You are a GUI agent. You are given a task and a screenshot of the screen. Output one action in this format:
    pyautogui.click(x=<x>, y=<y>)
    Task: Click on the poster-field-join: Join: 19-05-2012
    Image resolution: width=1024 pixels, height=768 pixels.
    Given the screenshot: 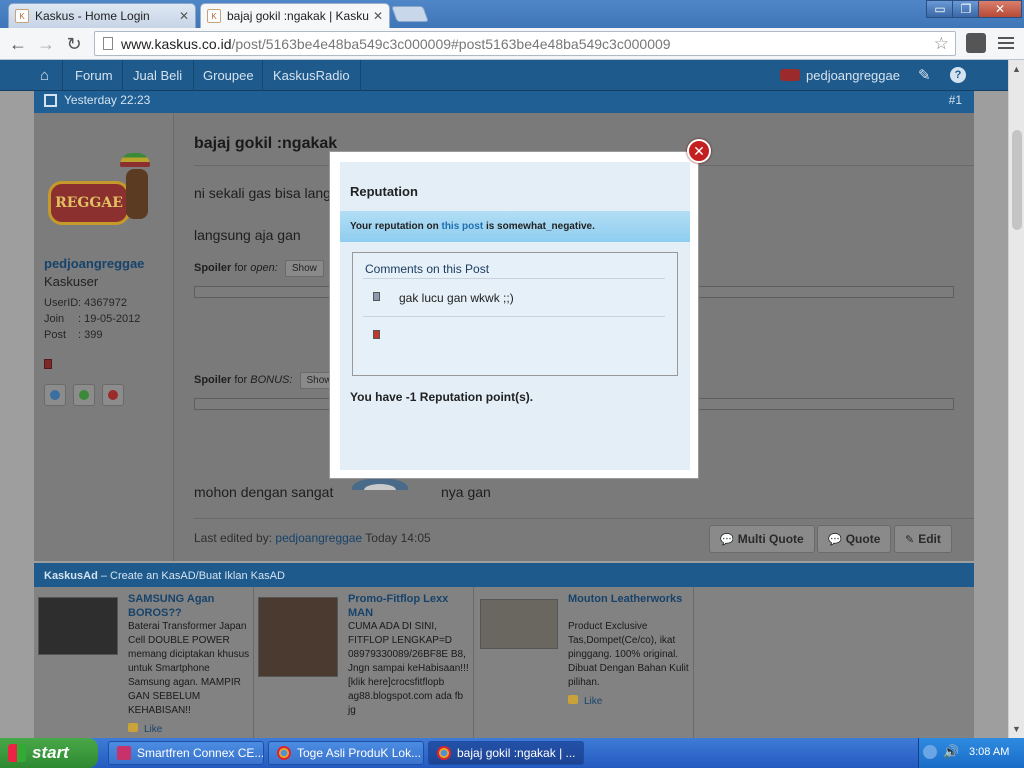 What is the action you would take?
    pyautogui.click(x=92, y=319)
    